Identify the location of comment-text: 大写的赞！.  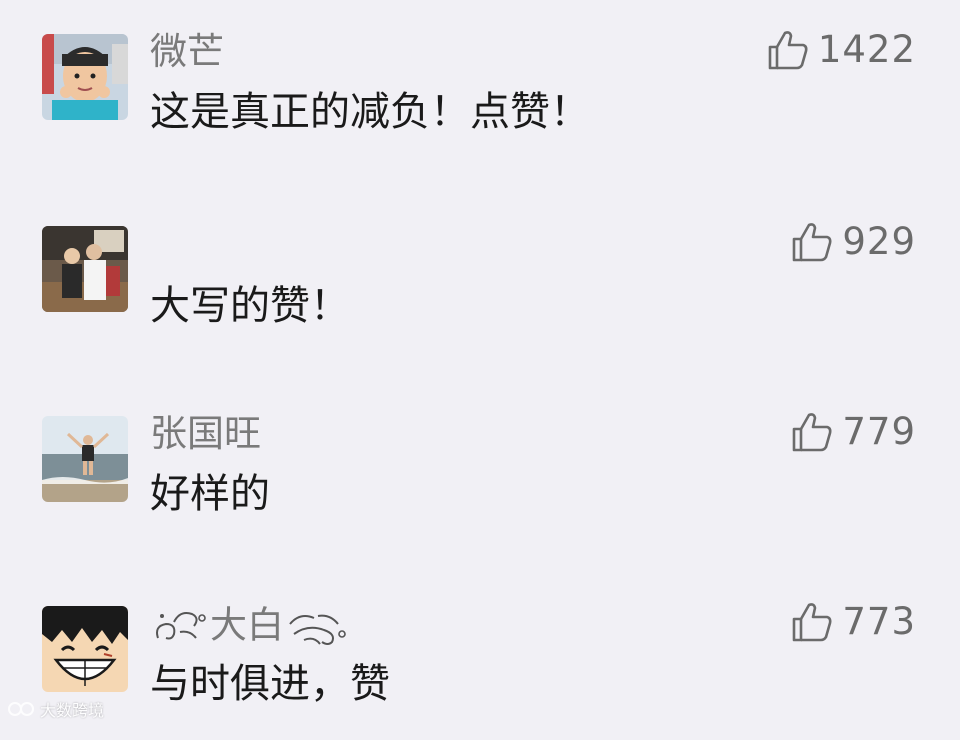
(250, 306).